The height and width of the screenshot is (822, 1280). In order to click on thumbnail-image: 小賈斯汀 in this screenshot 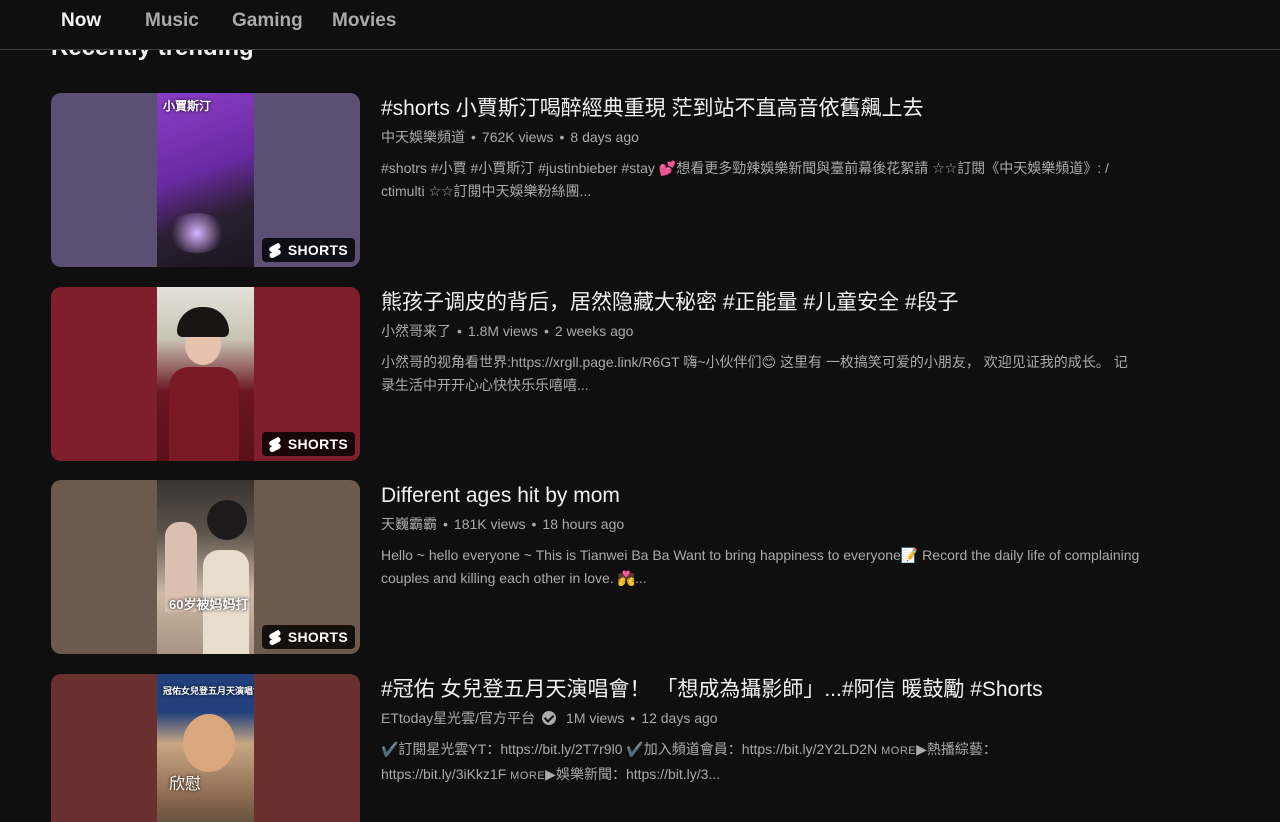, I will do `click(205, 180)`.